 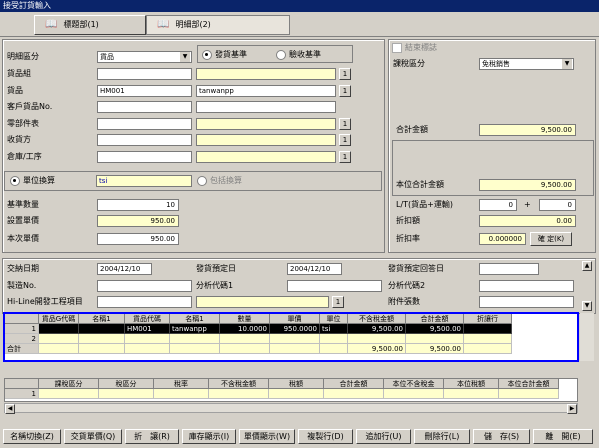 What do you see at coordinates (22, 339) in the screenshot?
I see `grid-row-number: 2` at bounding box center [22, 339].